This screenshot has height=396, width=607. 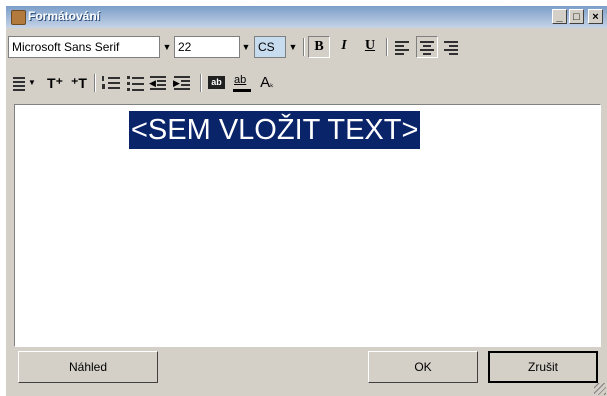 I want to click on title-bar: Formátování _ □ ×, so click(x=306, y=17).